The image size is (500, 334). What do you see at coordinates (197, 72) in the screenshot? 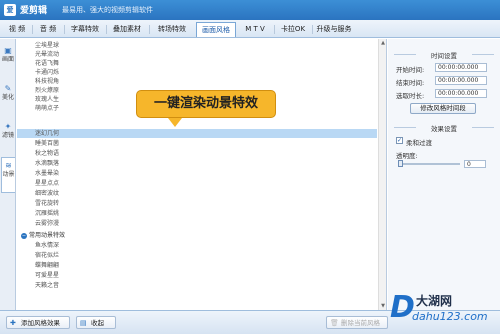
I see `list-item: 卡通闪烁` at bounding box center [197, 72].